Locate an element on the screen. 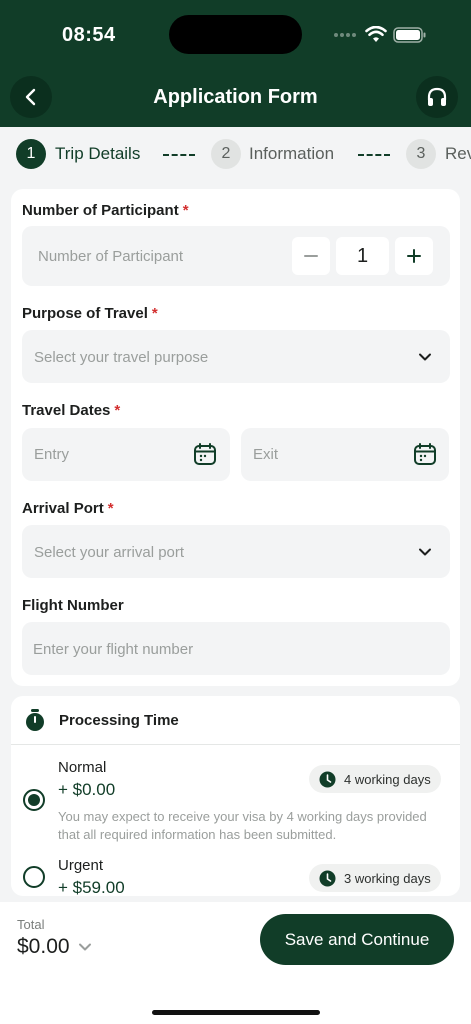  home-indicator is located at coordinates (236, 1012).